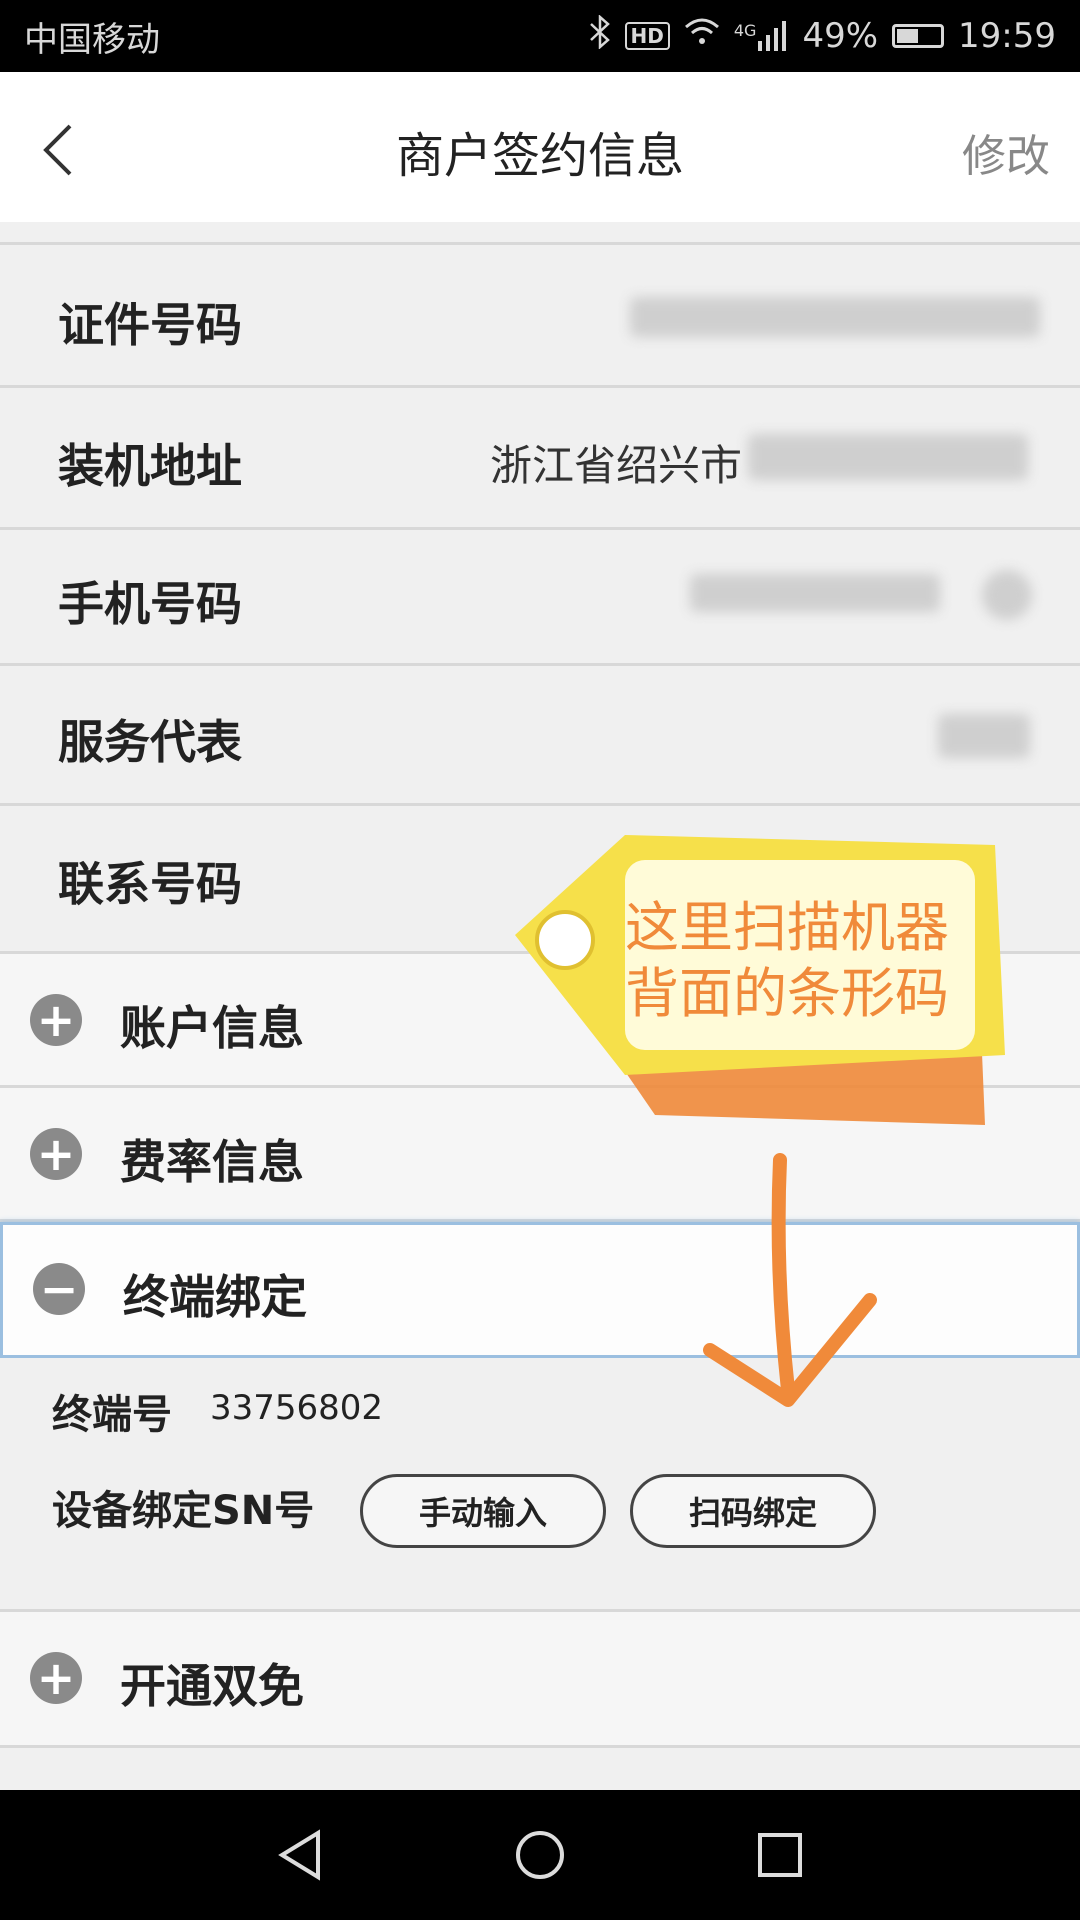 The image size is (1080, 1920). I want to click on signal-icon: 4G, so click(761, 36).